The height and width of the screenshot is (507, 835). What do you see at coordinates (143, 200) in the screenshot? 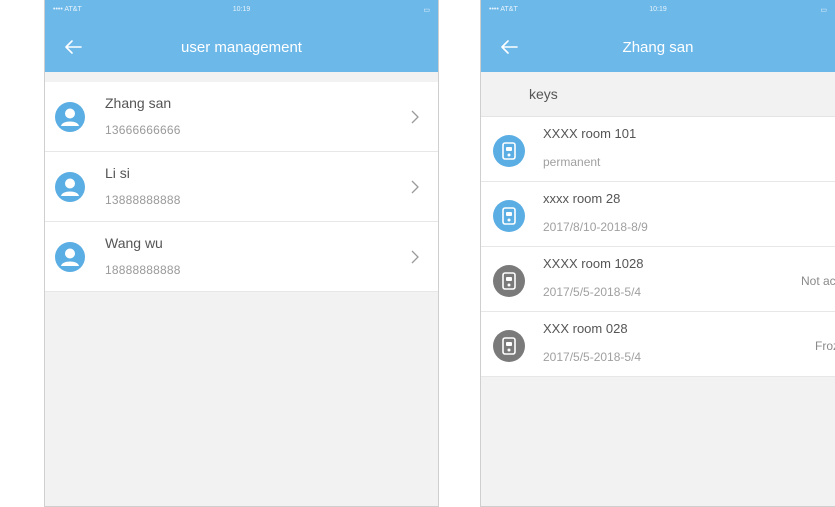
I see `user-phone: 13888888888` at bounding box center [143, 200].